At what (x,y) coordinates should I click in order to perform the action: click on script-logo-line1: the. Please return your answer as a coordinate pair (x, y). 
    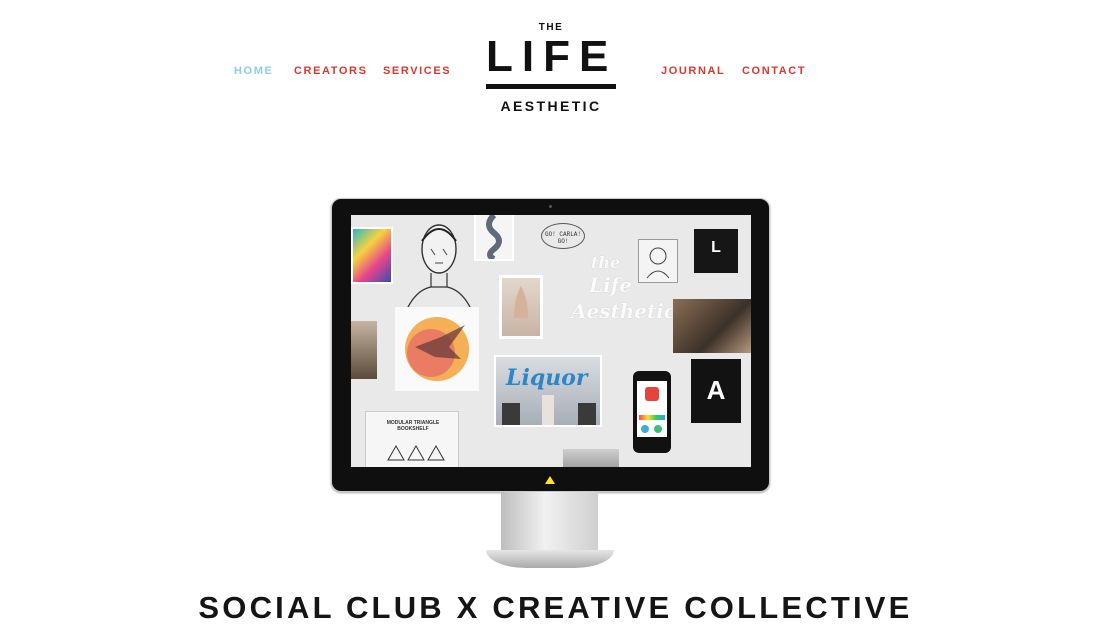
    Looking at the image, I should click on (606, 262).